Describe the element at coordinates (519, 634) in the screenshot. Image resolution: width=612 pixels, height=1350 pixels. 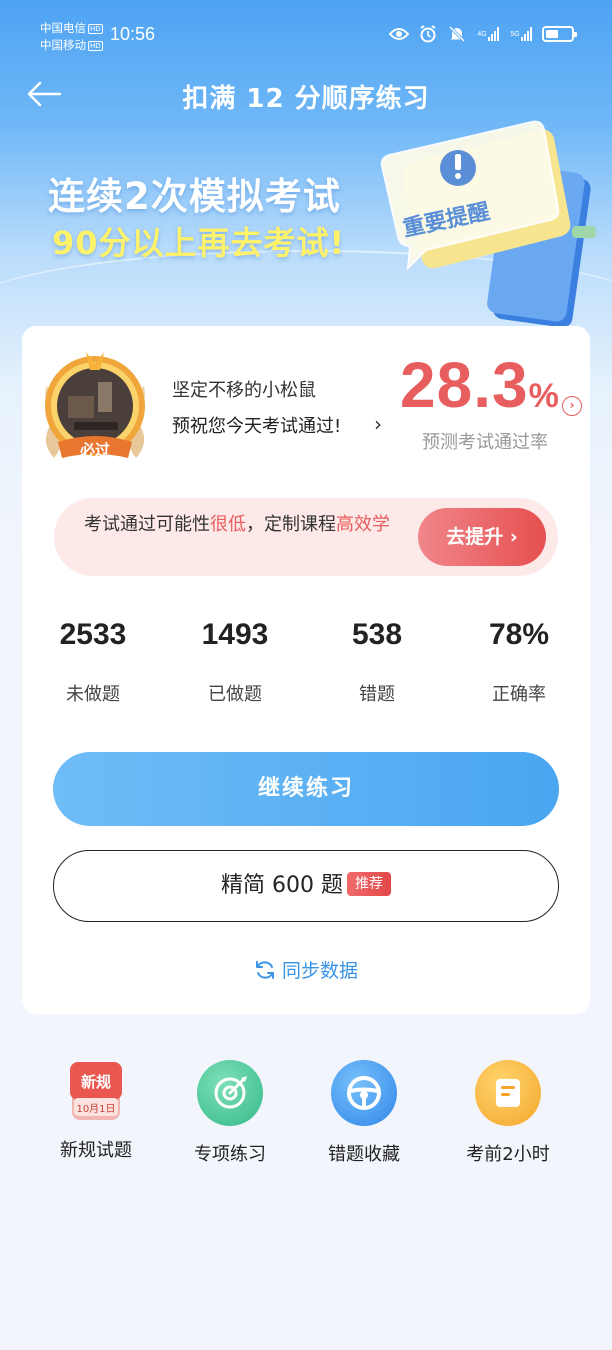
I see `stat-value: 78%` at that location.